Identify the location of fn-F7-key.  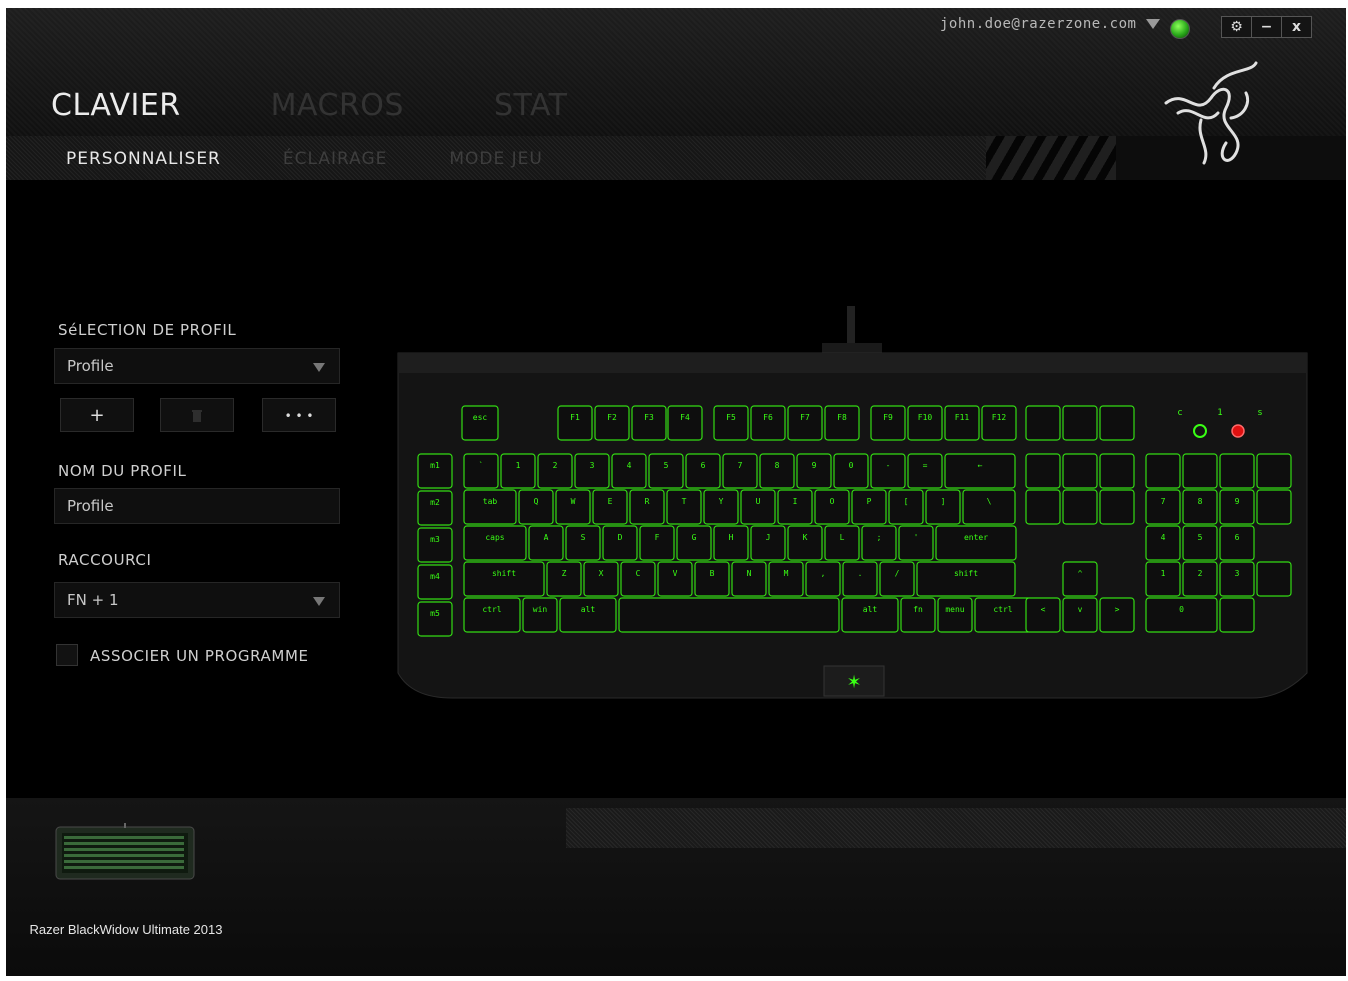
(805, 423).